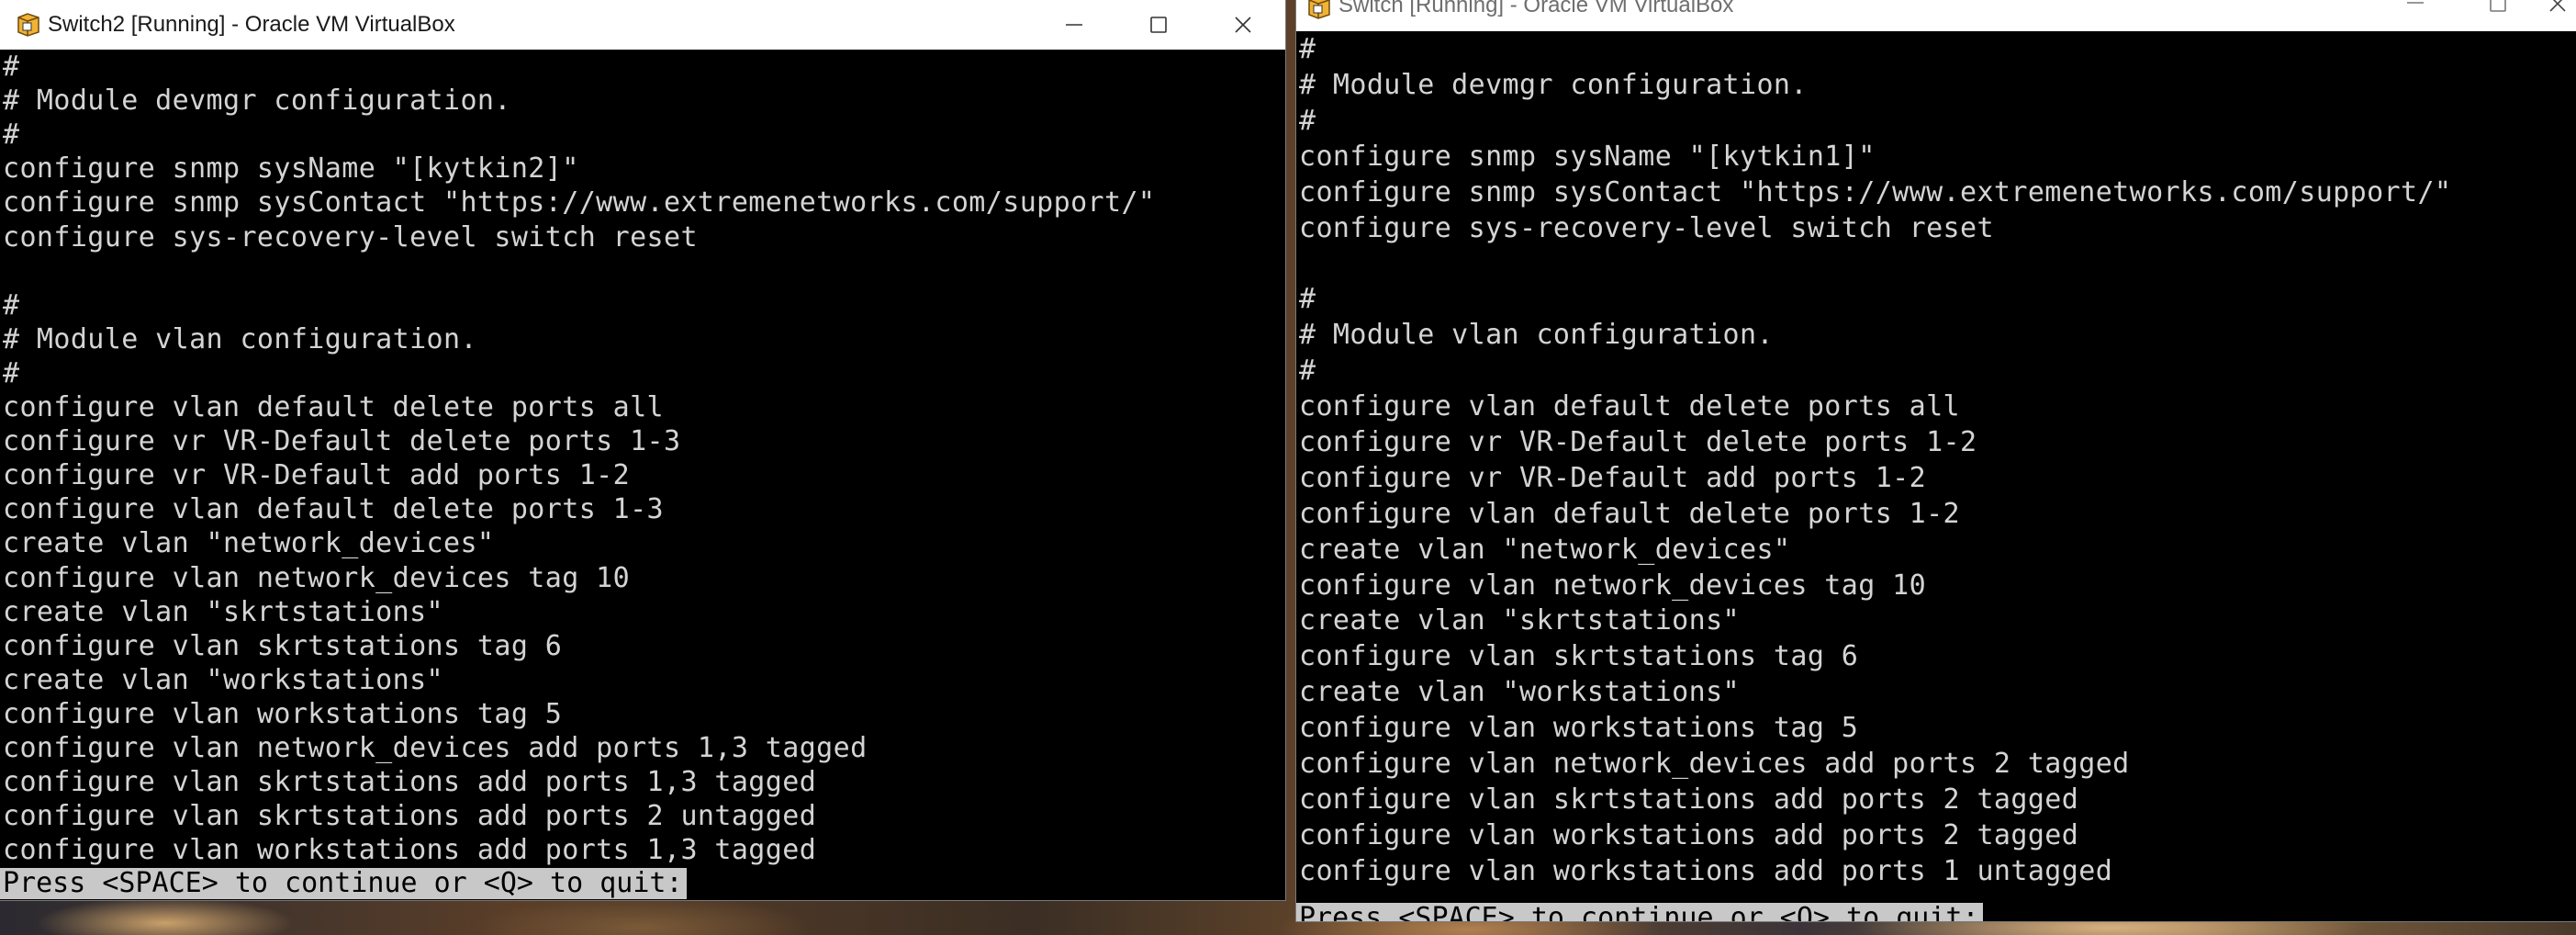 The image size is (2576, 935). I want to click on console-line: configure vlan default delete ports 1-2, so click(1629, 513).